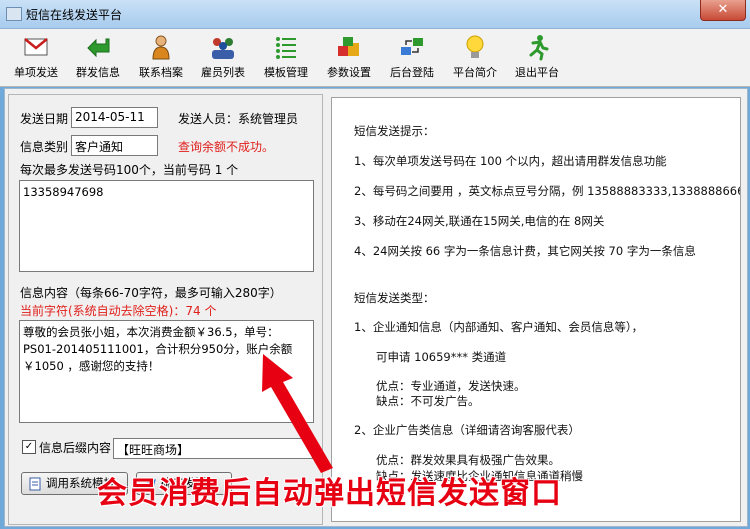 This screenshot has width=750, height=529. Describe the element at coordinates (441, 357) in the screenshot. I see `type1-apply: 可申请 10659*** 类通道` at that location.